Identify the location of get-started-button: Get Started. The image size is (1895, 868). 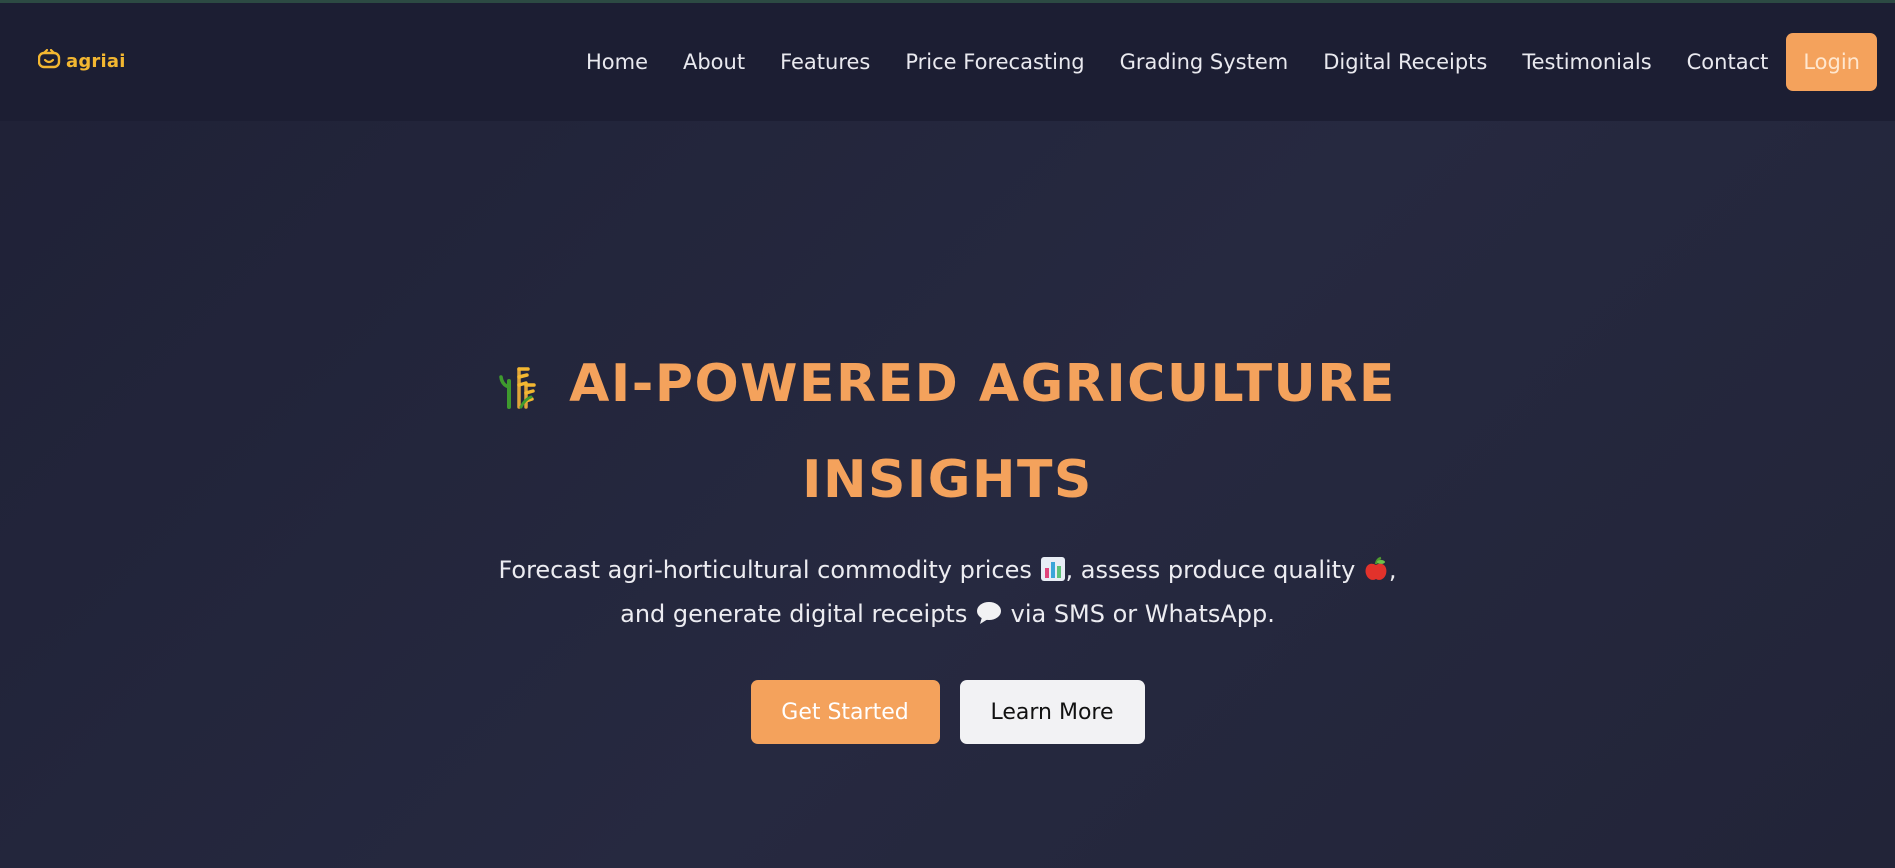
(845, 712).